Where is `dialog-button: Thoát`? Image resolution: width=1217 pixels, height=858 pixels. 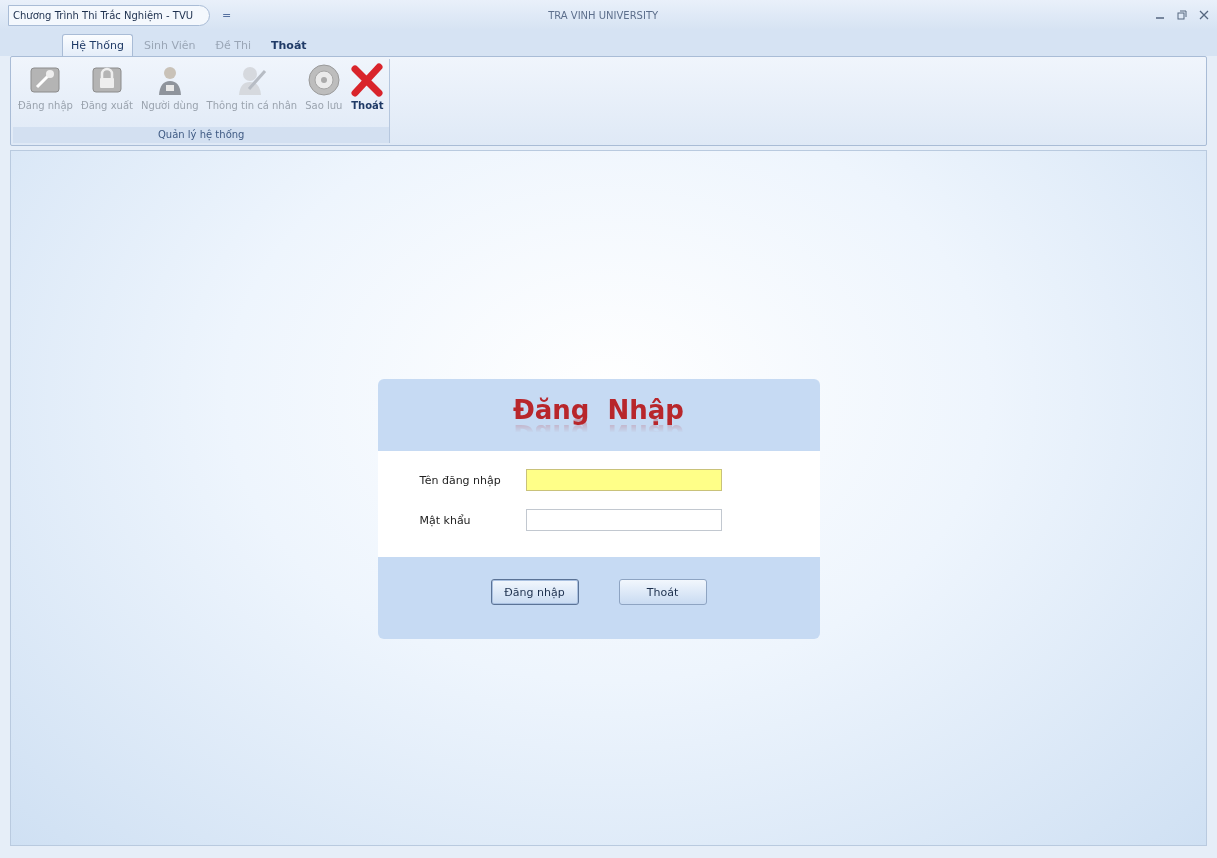 dialog-button: Thoát is located at coordinates (662, 592).